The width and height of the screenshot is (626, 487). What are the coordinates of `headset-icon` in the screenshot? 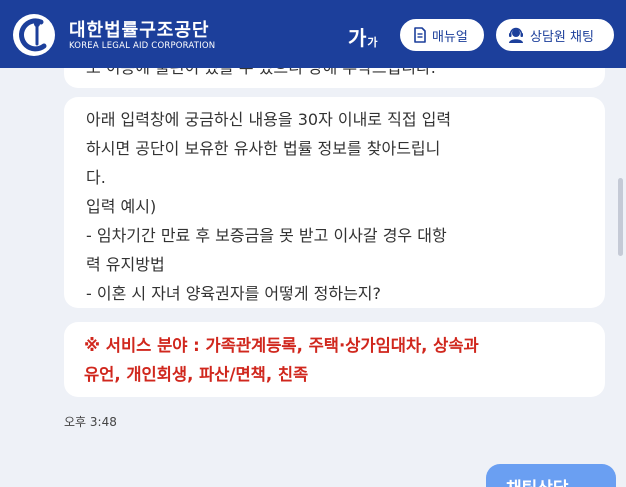 It's located at (516, 35).